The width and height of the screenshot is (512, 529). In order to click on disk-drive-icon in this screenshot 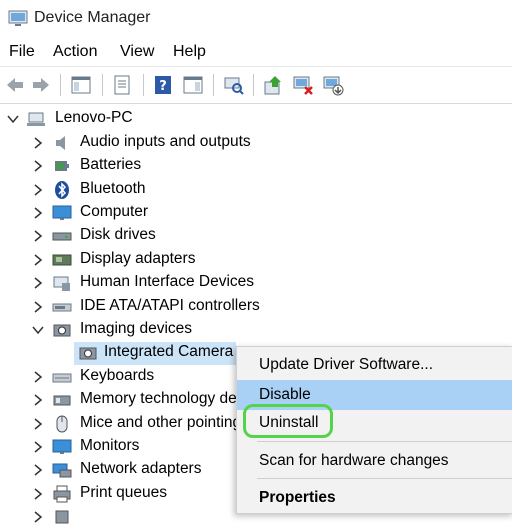, I will do `click(62, 236)`.